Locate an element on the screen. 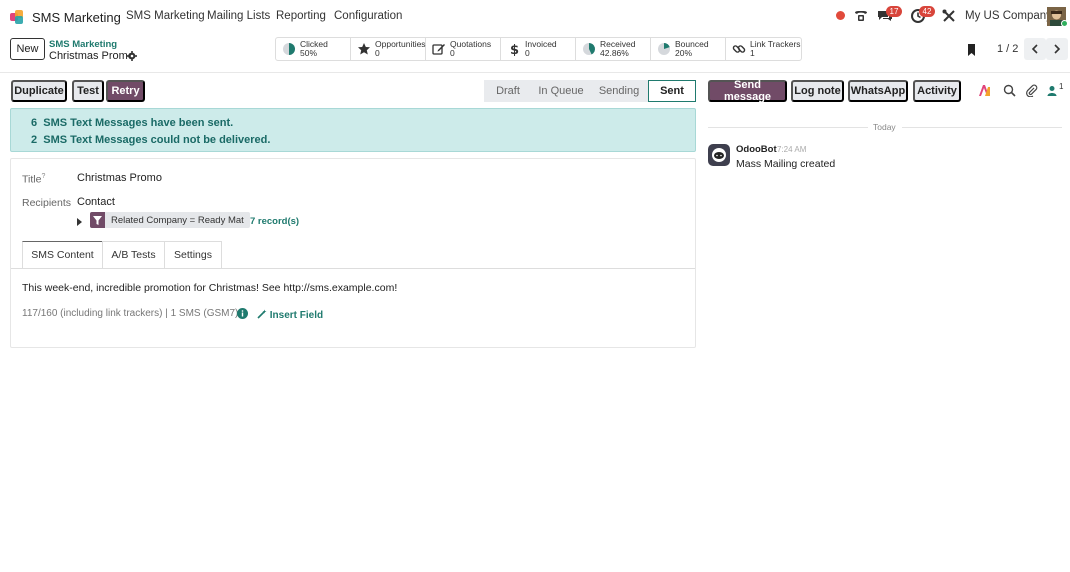 The image size is (1070, 572). stat-value: 50% is located at coordinates (309, 53).